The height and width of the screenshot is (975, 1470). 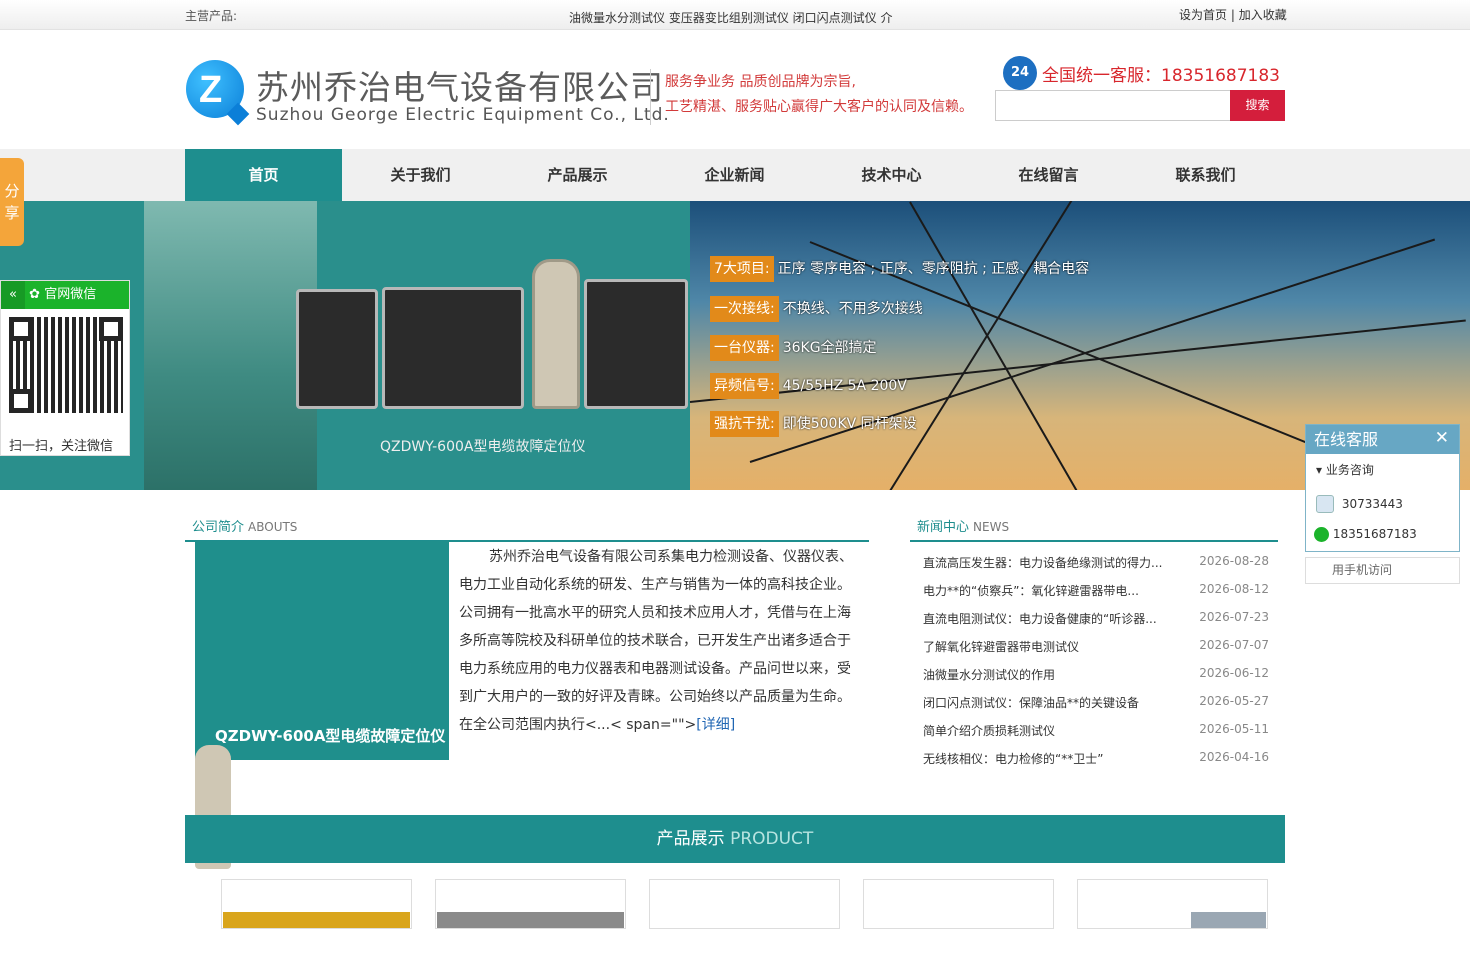 I want to click on wechat-phone: 18351687183, so click(x=1374, y=534).